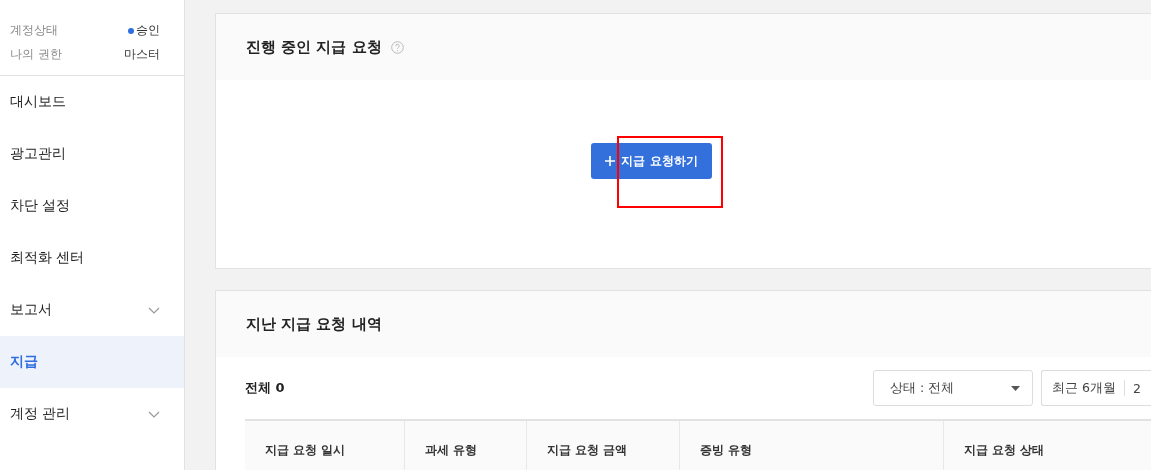  Describe the element at coordinates (265, 388) in the screenshot. I see `total-count: 전체 0` at that location.